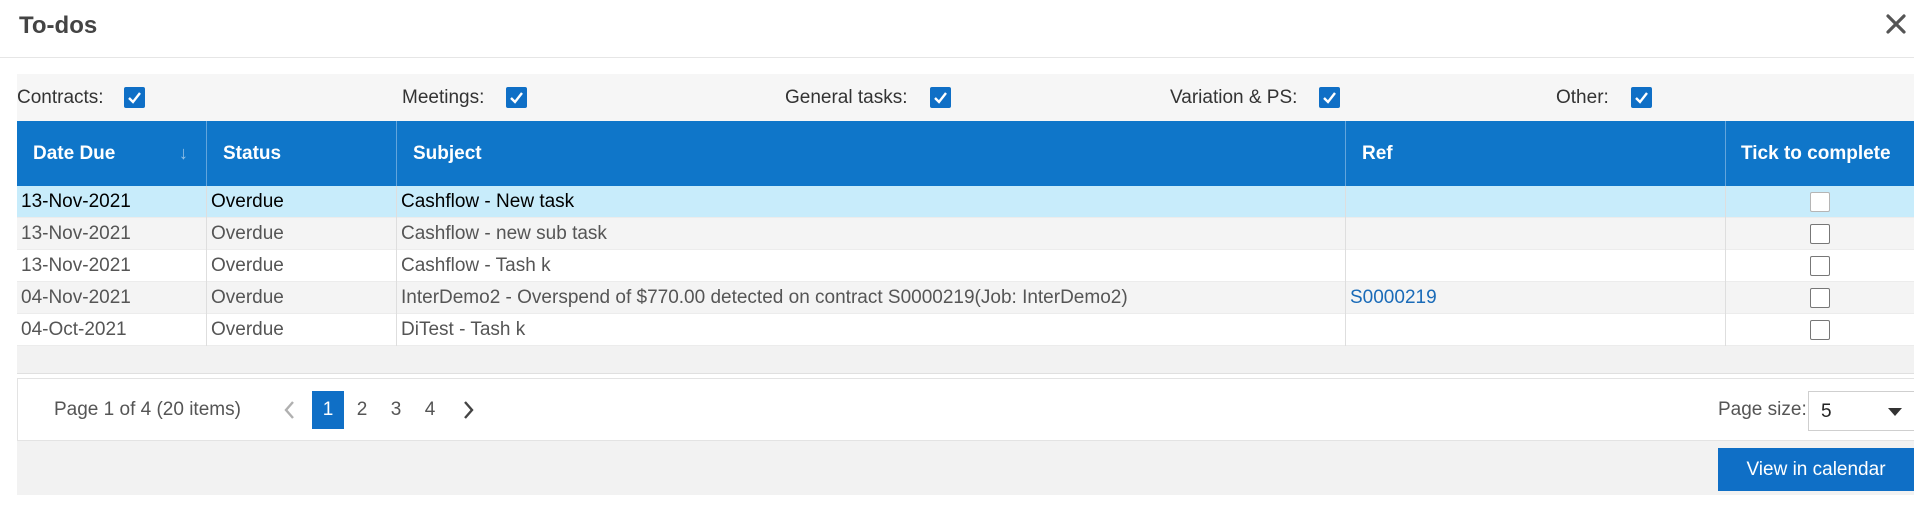 This screenshot has width=1914, height=513. Describe the element at coordinates (1896, 24) in the screenshot. I see `close-icon` at that location.